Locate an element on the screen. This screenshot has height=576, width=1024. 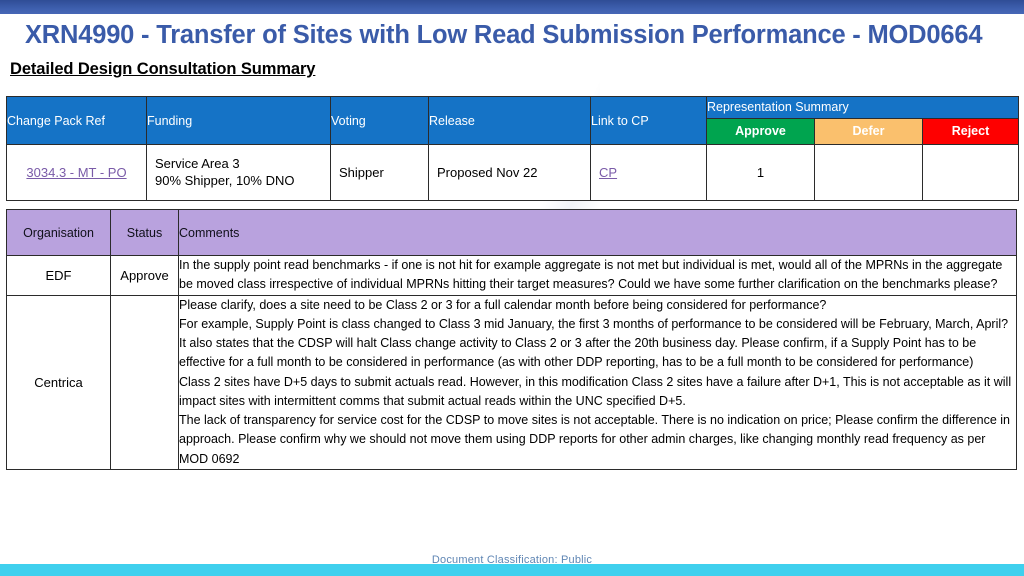
header-organisation: Organisation is located at coordinates (58, 232).